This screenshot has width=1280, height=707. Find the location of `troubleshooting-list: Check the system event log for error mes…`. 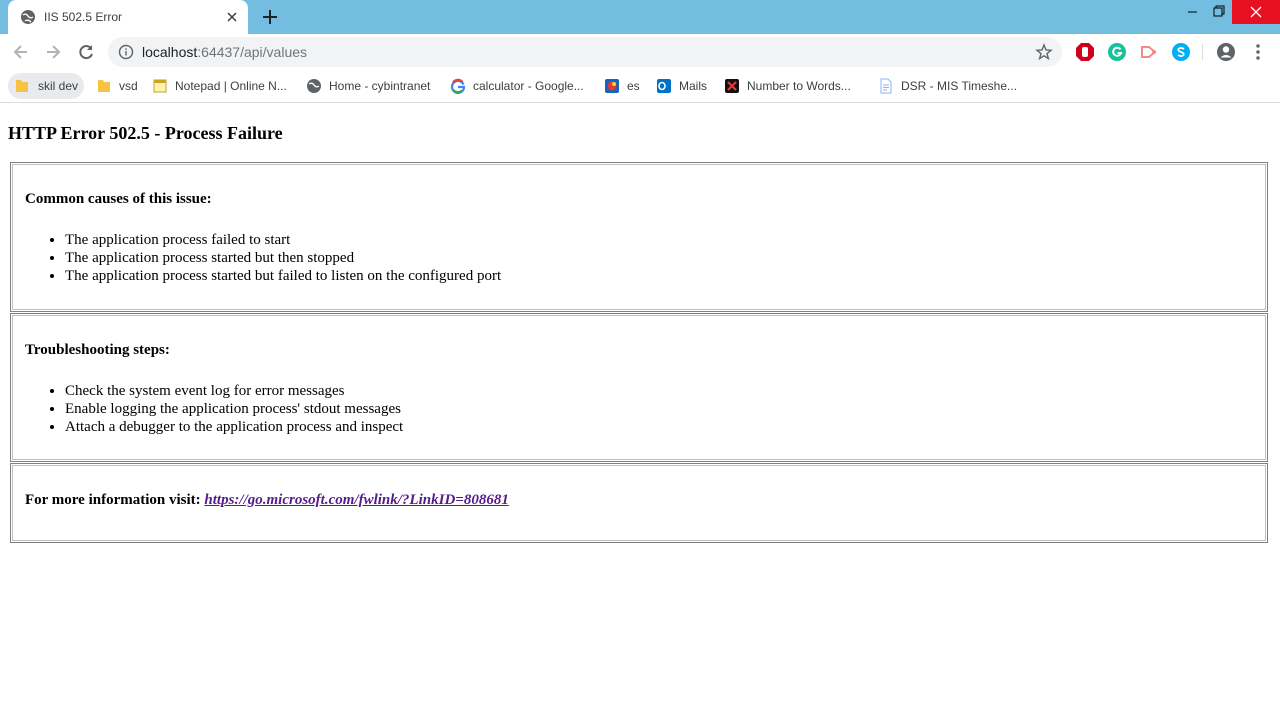

troubleshooting-list: Check the system event log for error mes… is located at coordinates (214, 409).